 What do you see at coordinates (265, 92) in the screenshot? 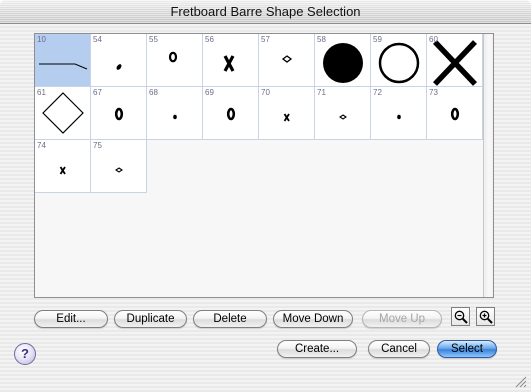
I see `shape-number: 70` at bounding box center [265, 92].